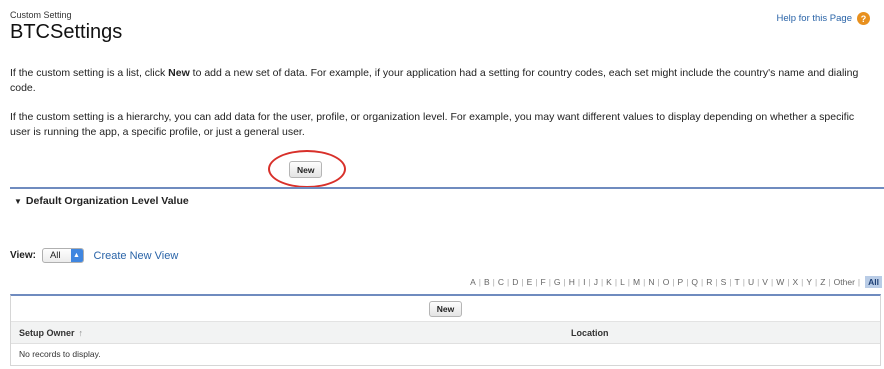 The image size is (884, 369). What do you see at coordinates (291, 333) in the screenshot?
I see `column-header-setup-owner: Setup Owner ↑` at bounding box center [291, 333].